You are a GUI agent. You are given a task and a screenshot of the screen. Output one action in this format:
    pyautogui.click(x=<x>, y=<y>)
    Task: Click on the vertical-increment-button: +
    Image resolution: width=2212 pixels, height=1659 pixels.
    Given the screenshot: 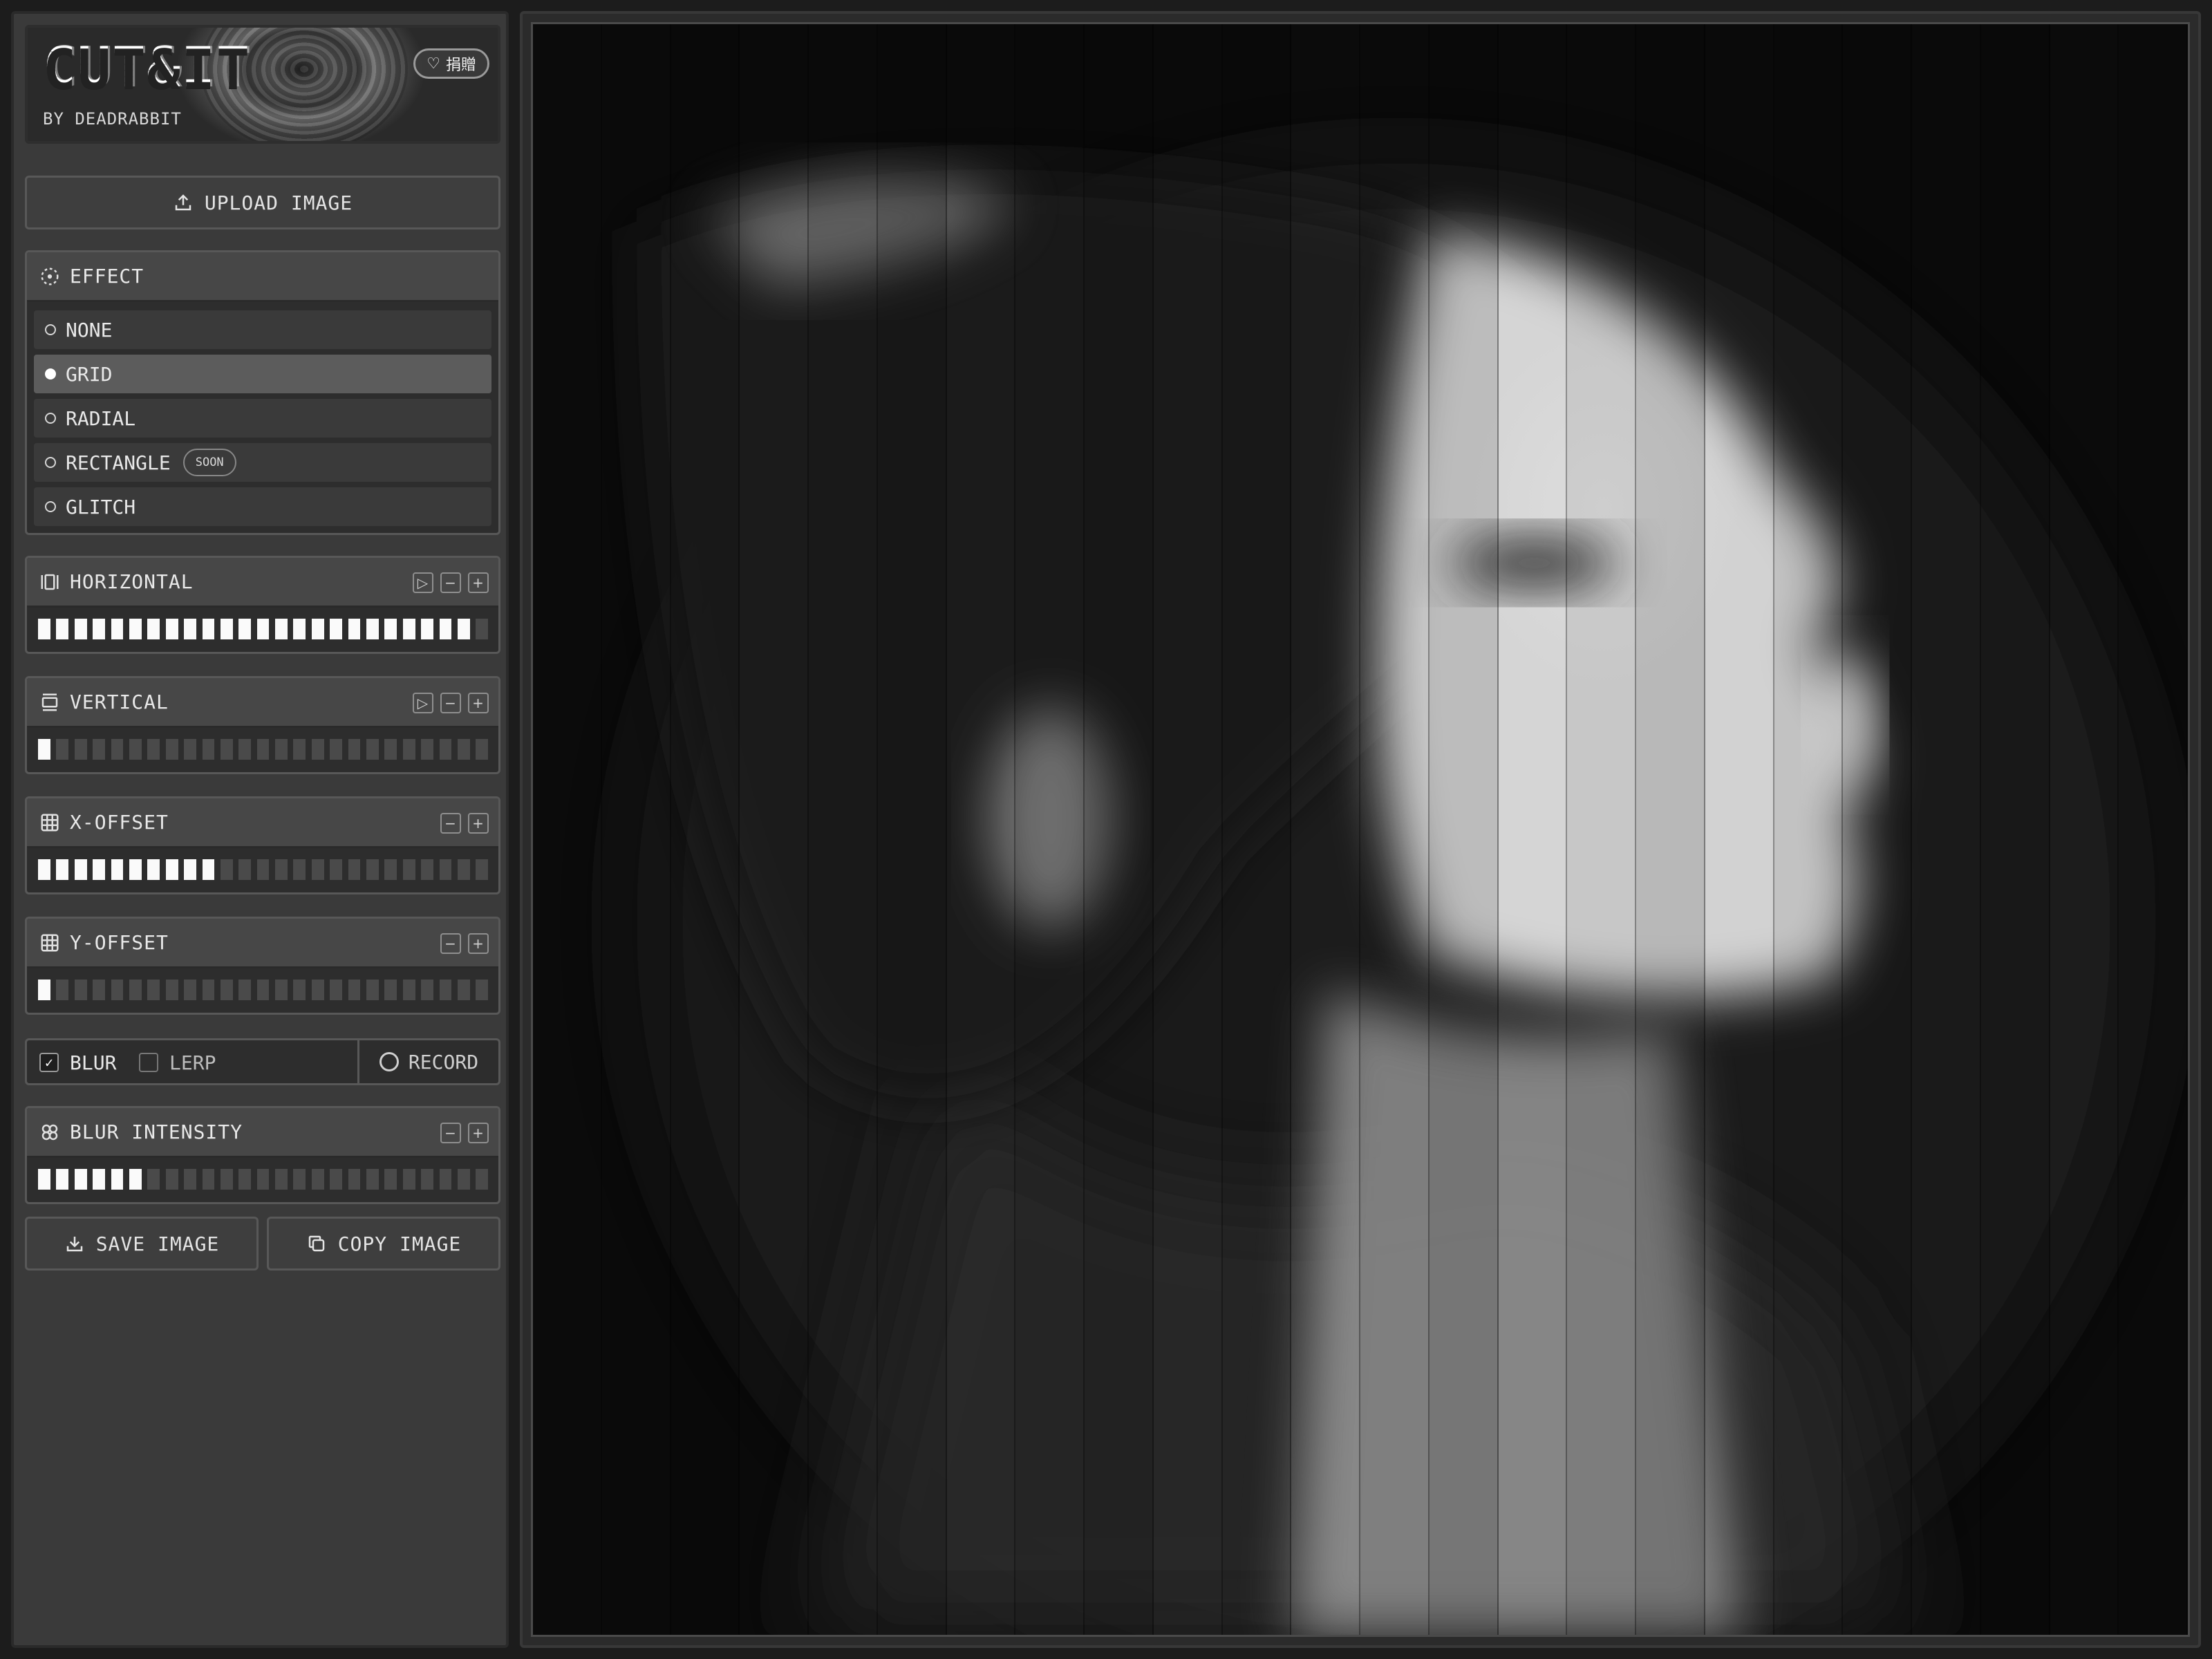 What is the action you would take?
    pyautogui.click(x=479, y=703)
    